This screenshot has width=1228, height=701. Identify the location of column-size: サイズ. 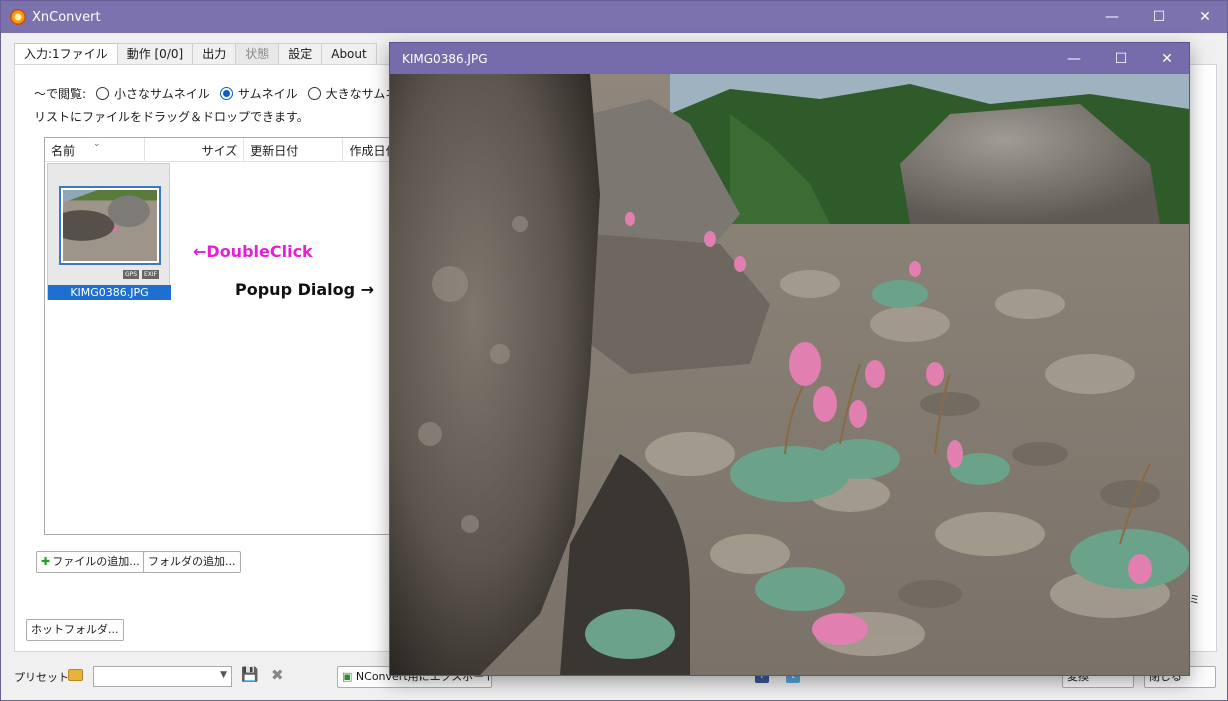
(195, 150).